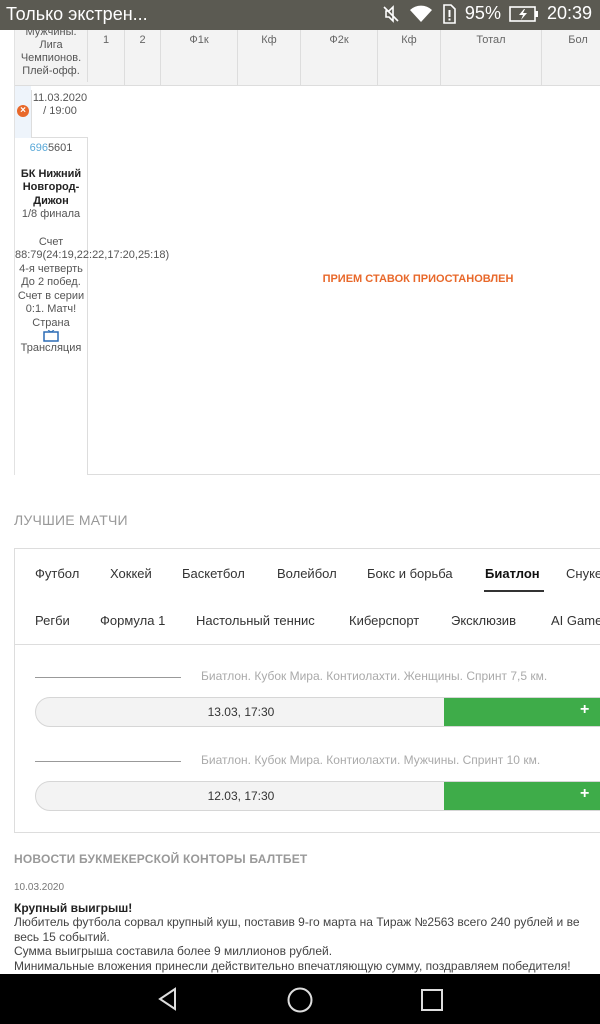 This screenshot has height=1024, width=600. I want to click on tab-esports: Киберспорт, so click(384, 620).